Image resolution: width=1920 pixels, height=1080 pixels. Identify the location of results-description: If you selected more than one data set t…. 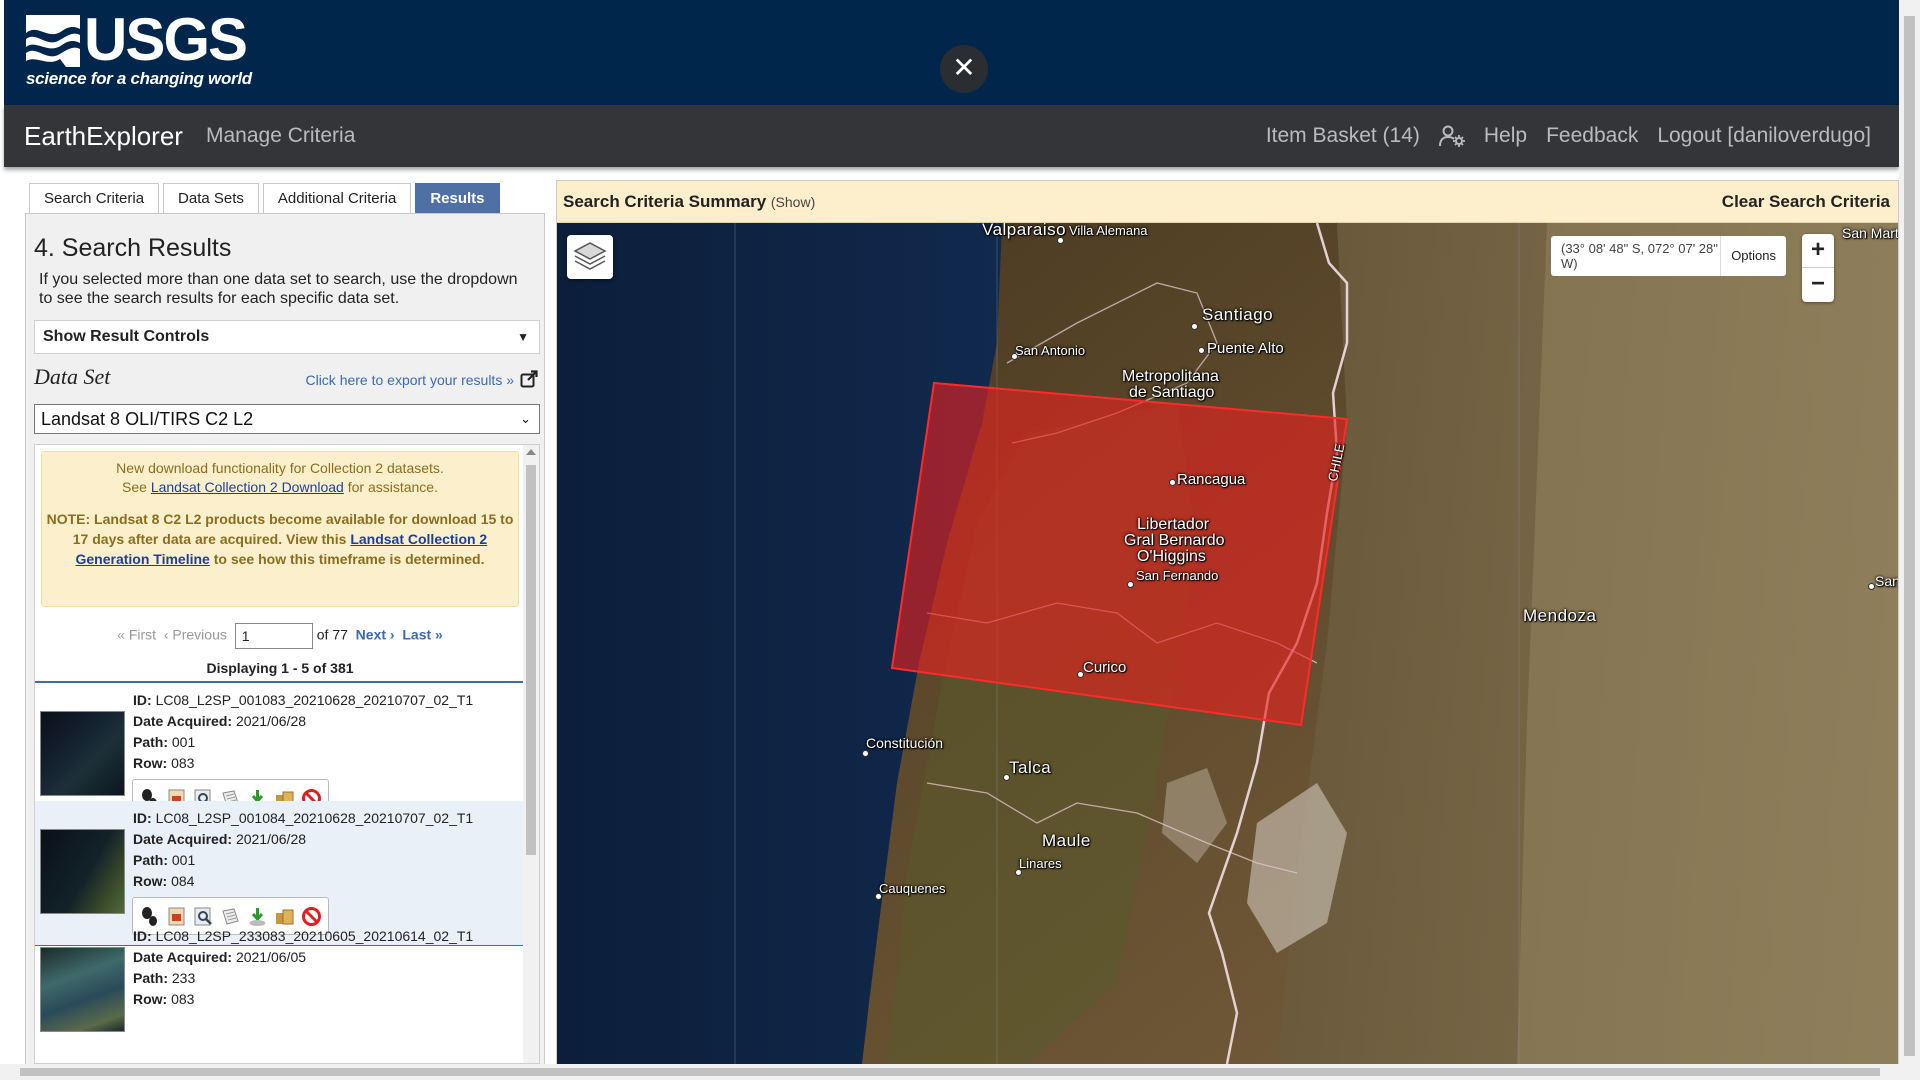
(278, 289).